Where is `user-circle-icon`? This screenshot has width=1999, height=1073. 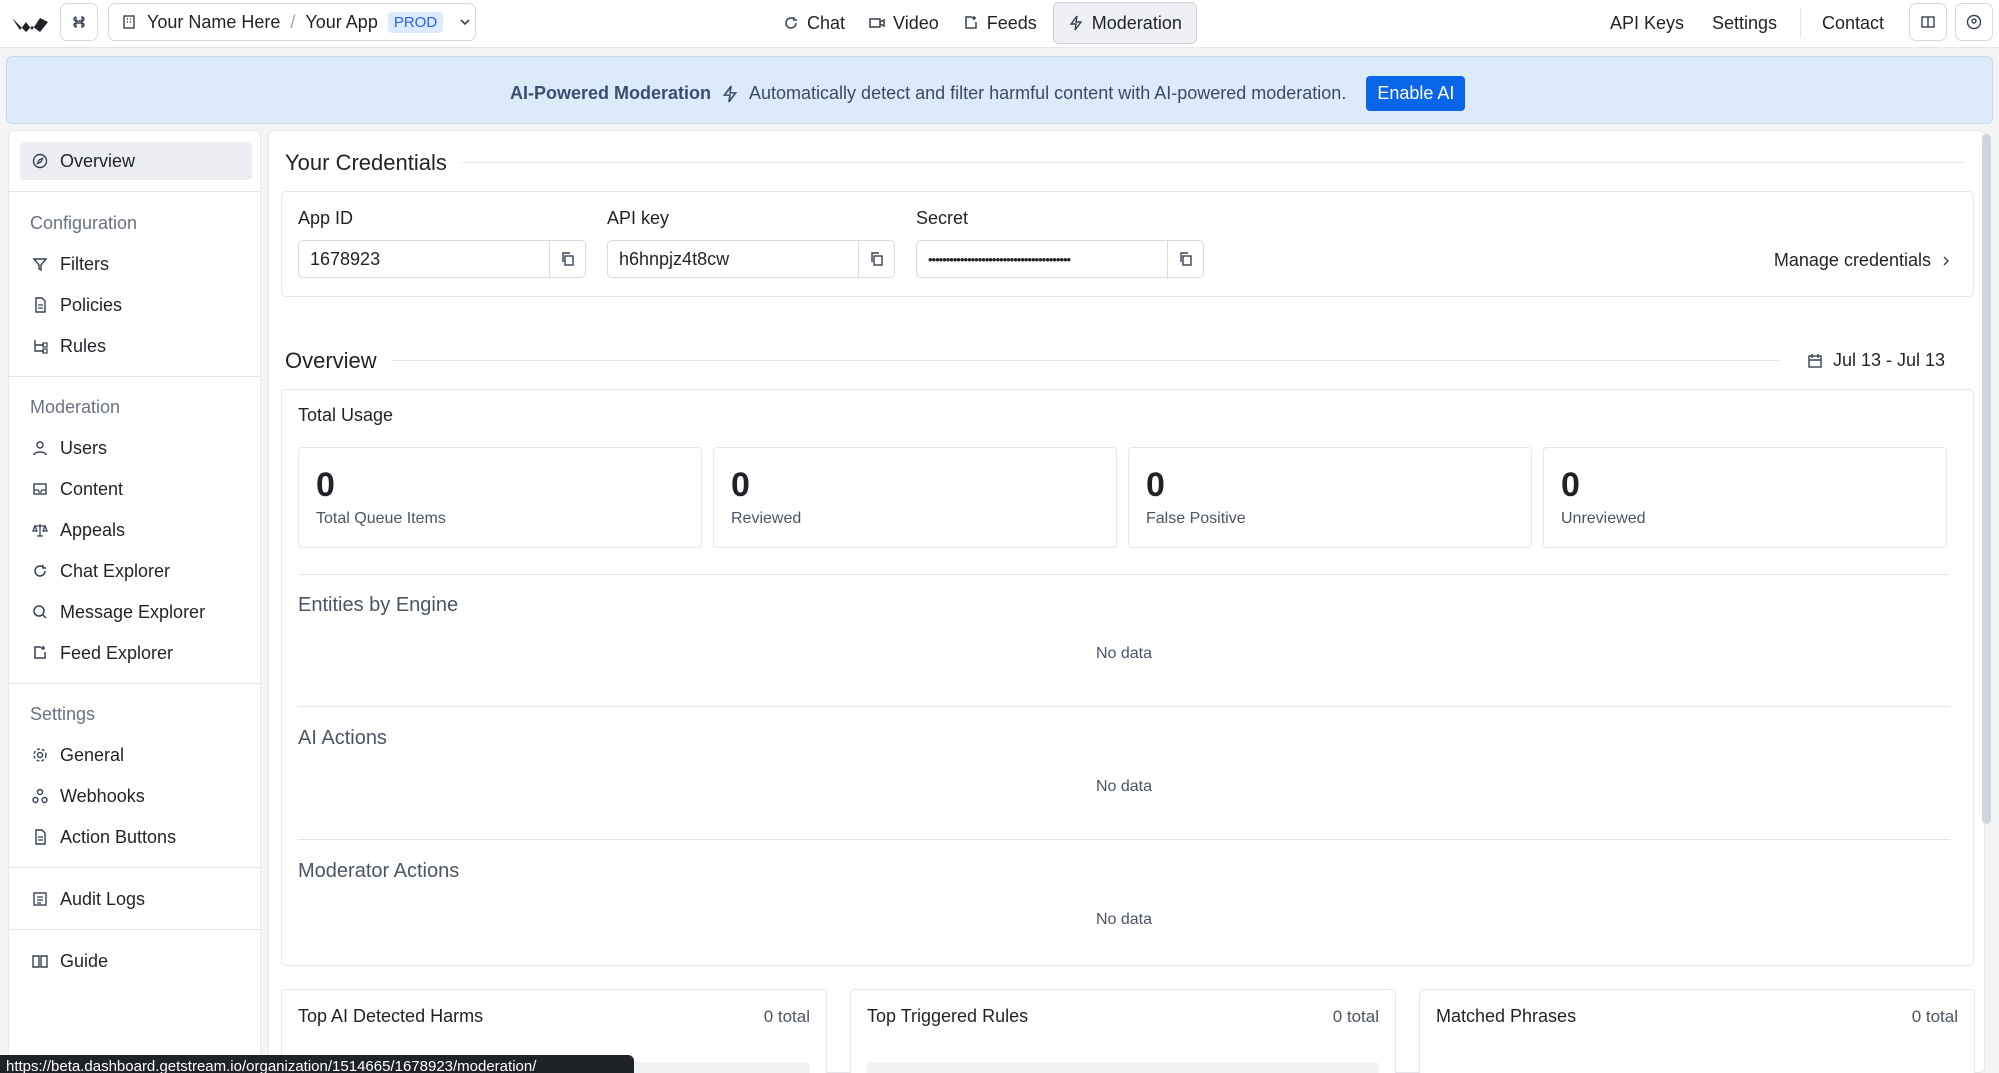 user-circle-icon is located at coordinates (1974, 22).